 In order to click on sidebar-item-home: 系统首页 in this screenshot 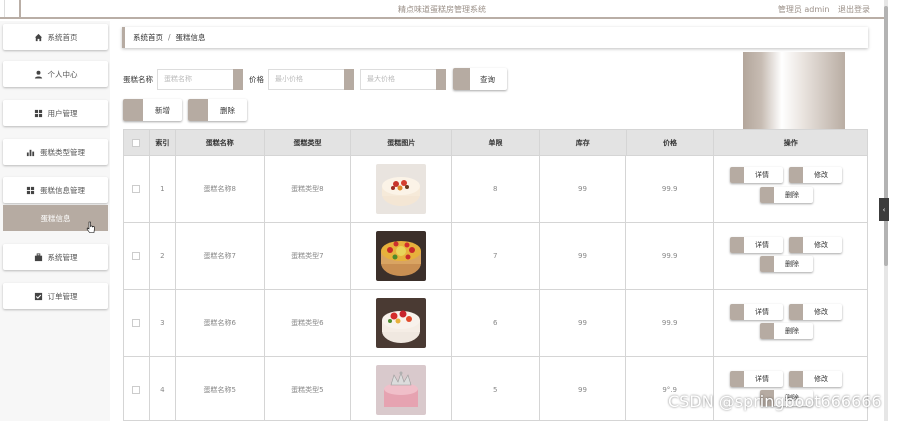, I will do `click(55, 37)`.